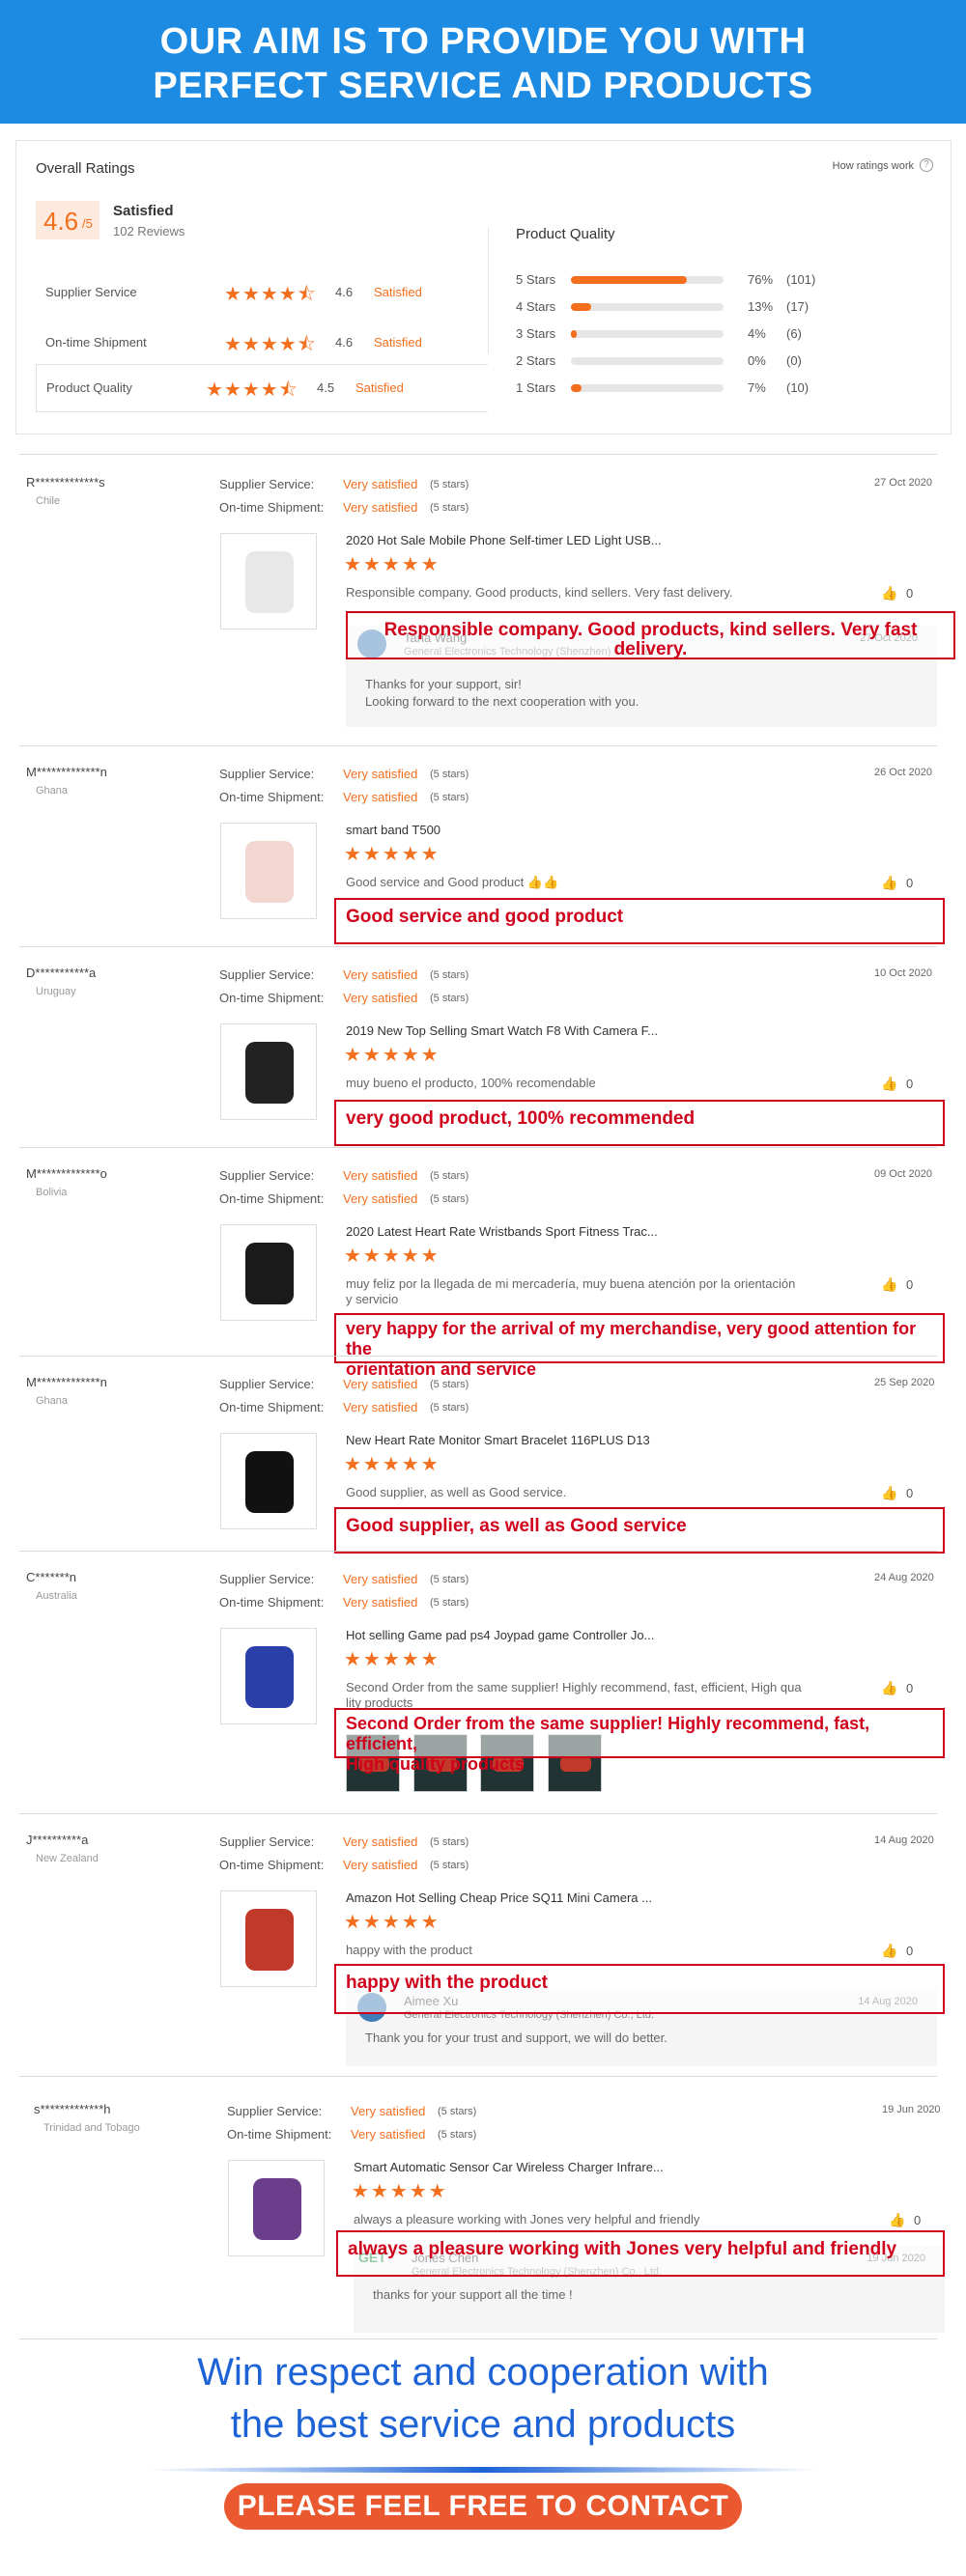  I want to click on rating-row-product-quality: Product Quality ★★★★⯪ 4.5 Satisfied, so click(262, 388).